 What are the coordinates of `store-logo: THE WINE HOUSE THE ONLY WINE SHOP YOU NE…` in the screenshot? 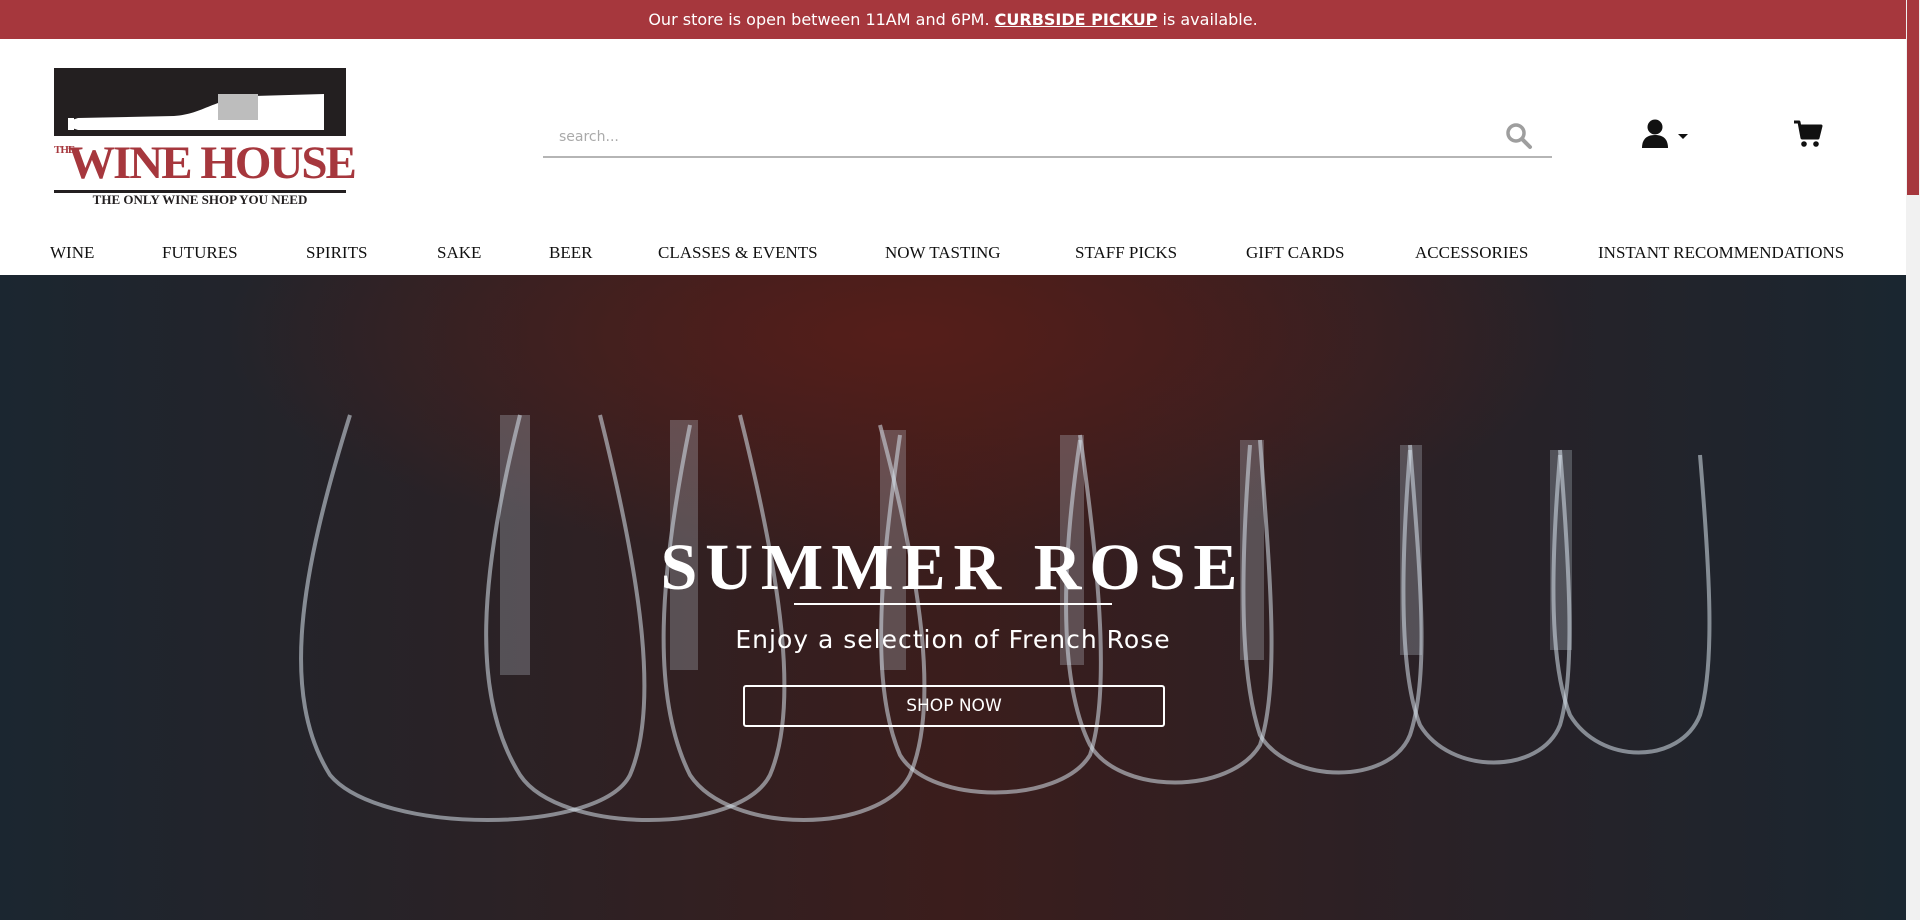 It's located at (205, 137).